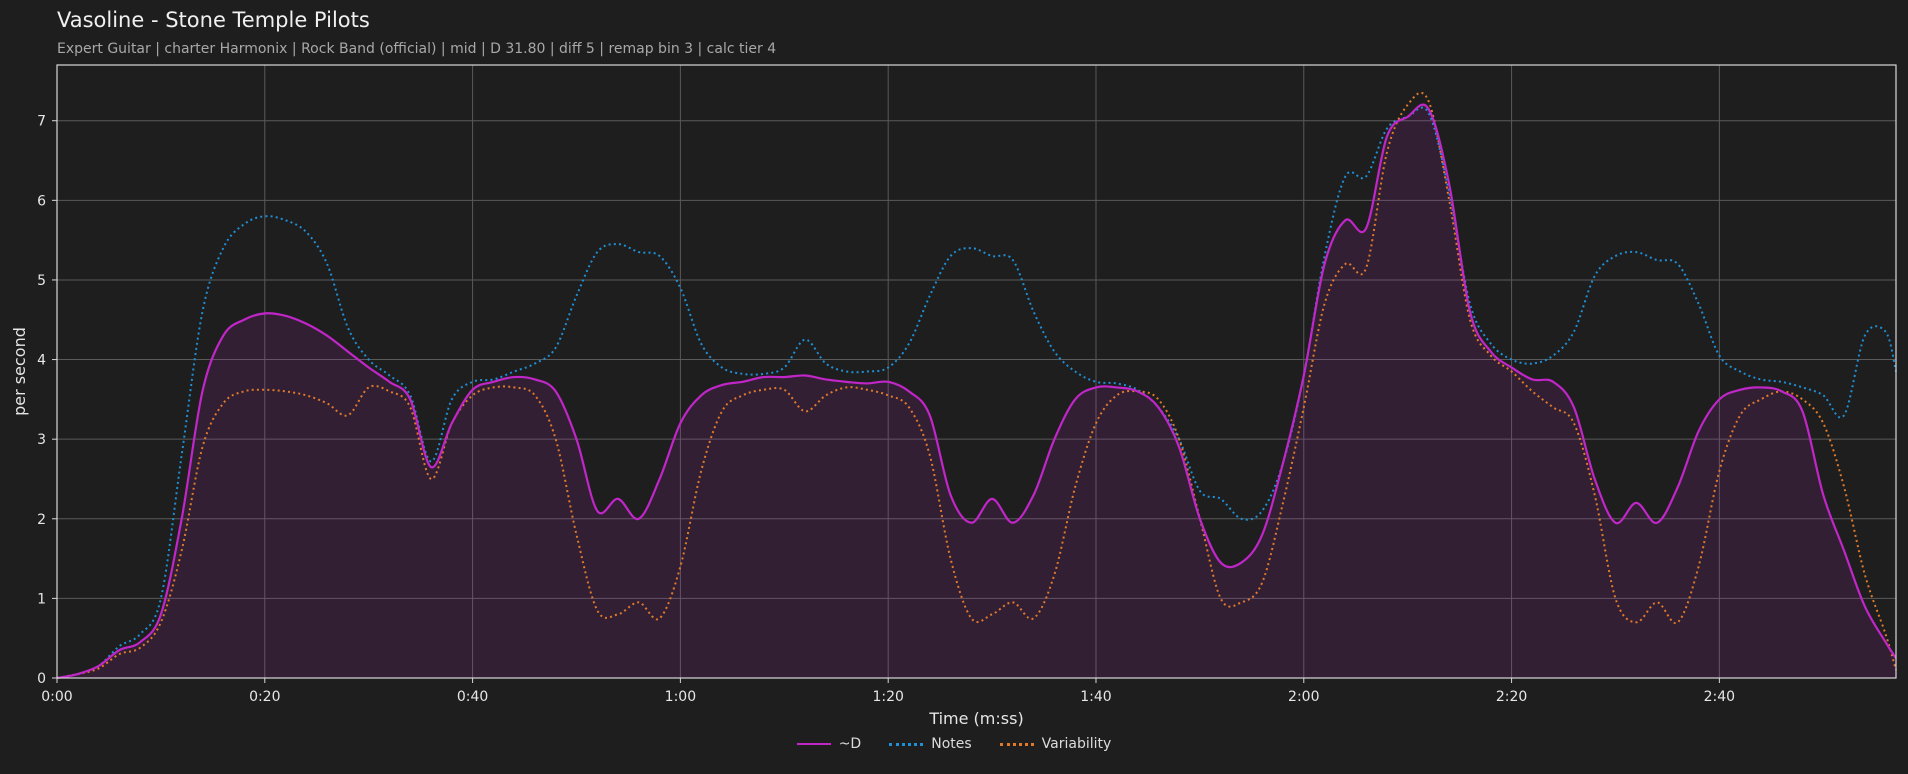  What do you see at coordinates (41, 520) in the screenshot?
I see `y-tick-label: 2` at bounding box center [41, 520].